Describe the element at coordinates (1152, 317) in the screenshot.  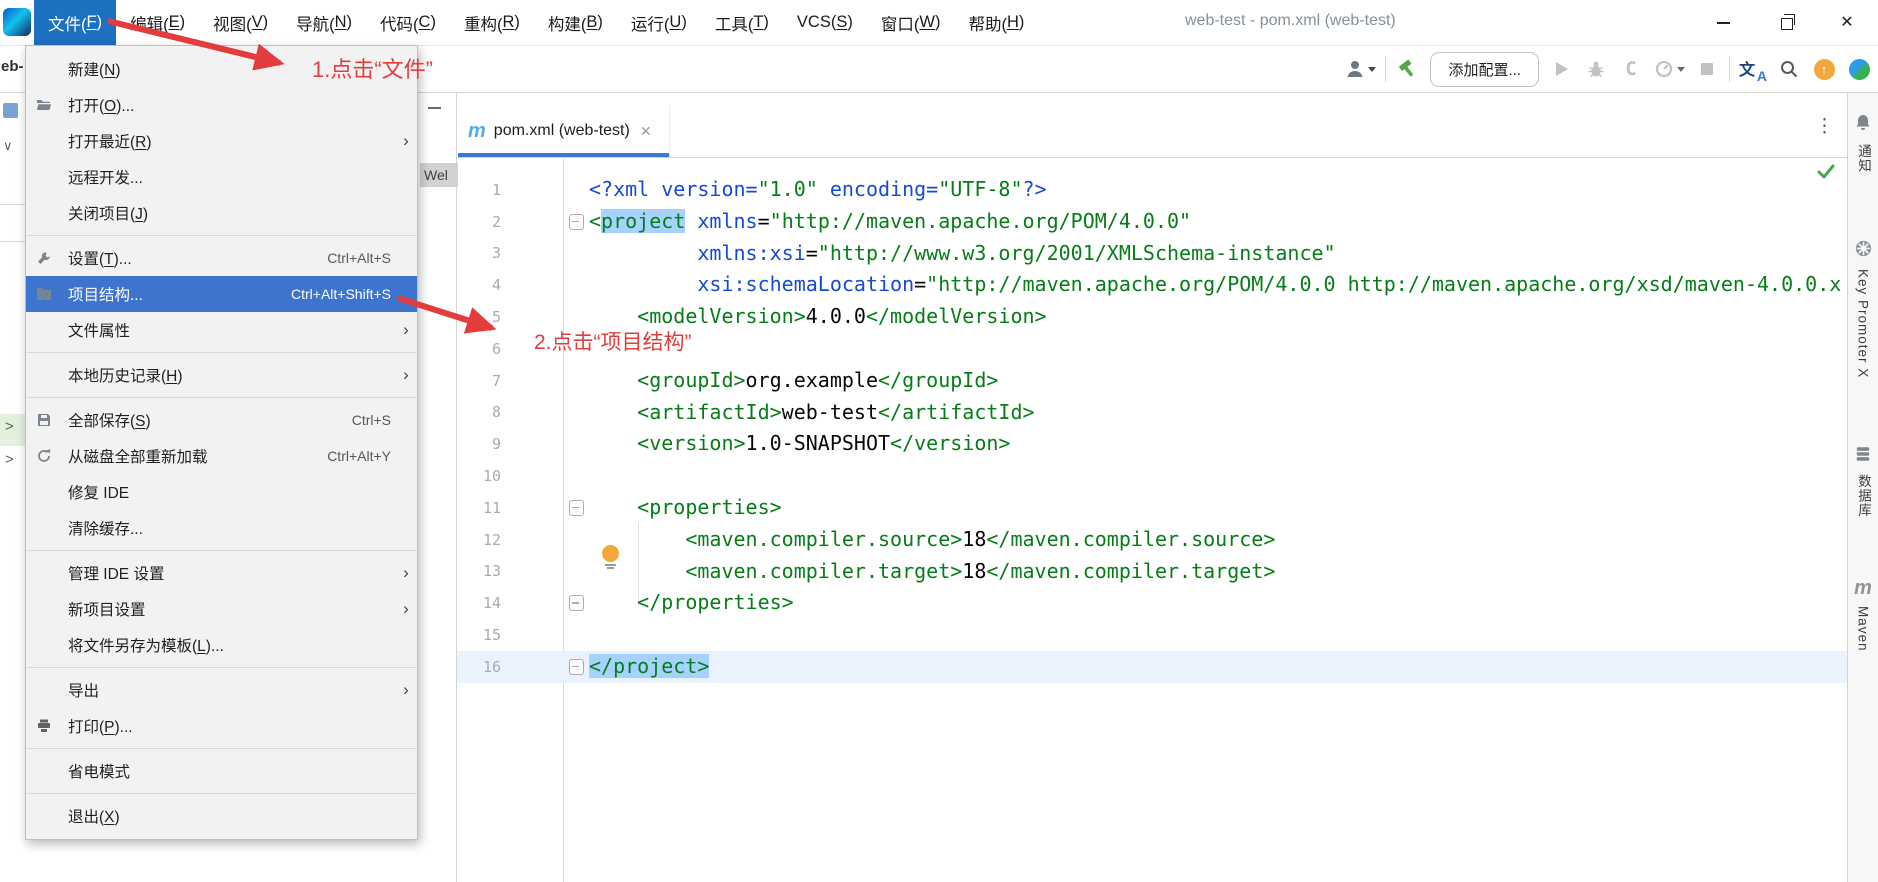
I see `code-line: 5 <modelVersion>4.0.0</modelVersion>` at that location.